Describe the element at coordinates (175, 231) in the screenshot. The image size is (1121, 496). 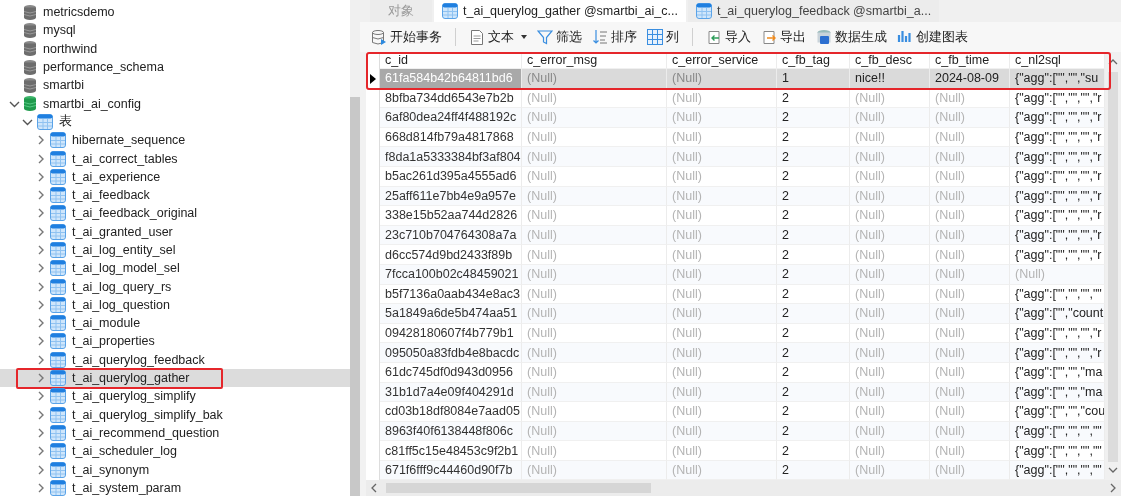
I see `tree-item: t_ai_granted_user` at that location.